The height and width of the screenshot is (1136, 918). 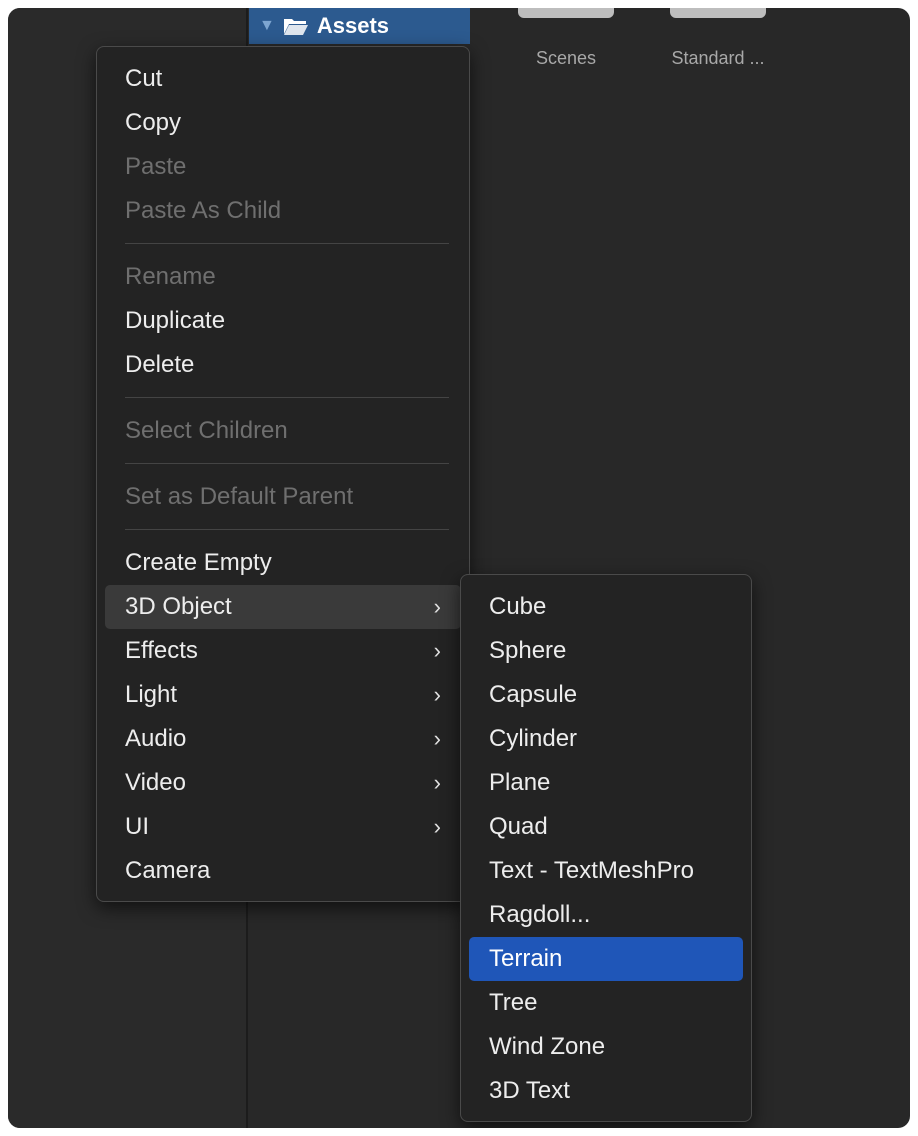 What do you see at coordinates (283, 783) in the screenshot?
I see `menu-item-video: Video ›` at bounding box center [283, 783].